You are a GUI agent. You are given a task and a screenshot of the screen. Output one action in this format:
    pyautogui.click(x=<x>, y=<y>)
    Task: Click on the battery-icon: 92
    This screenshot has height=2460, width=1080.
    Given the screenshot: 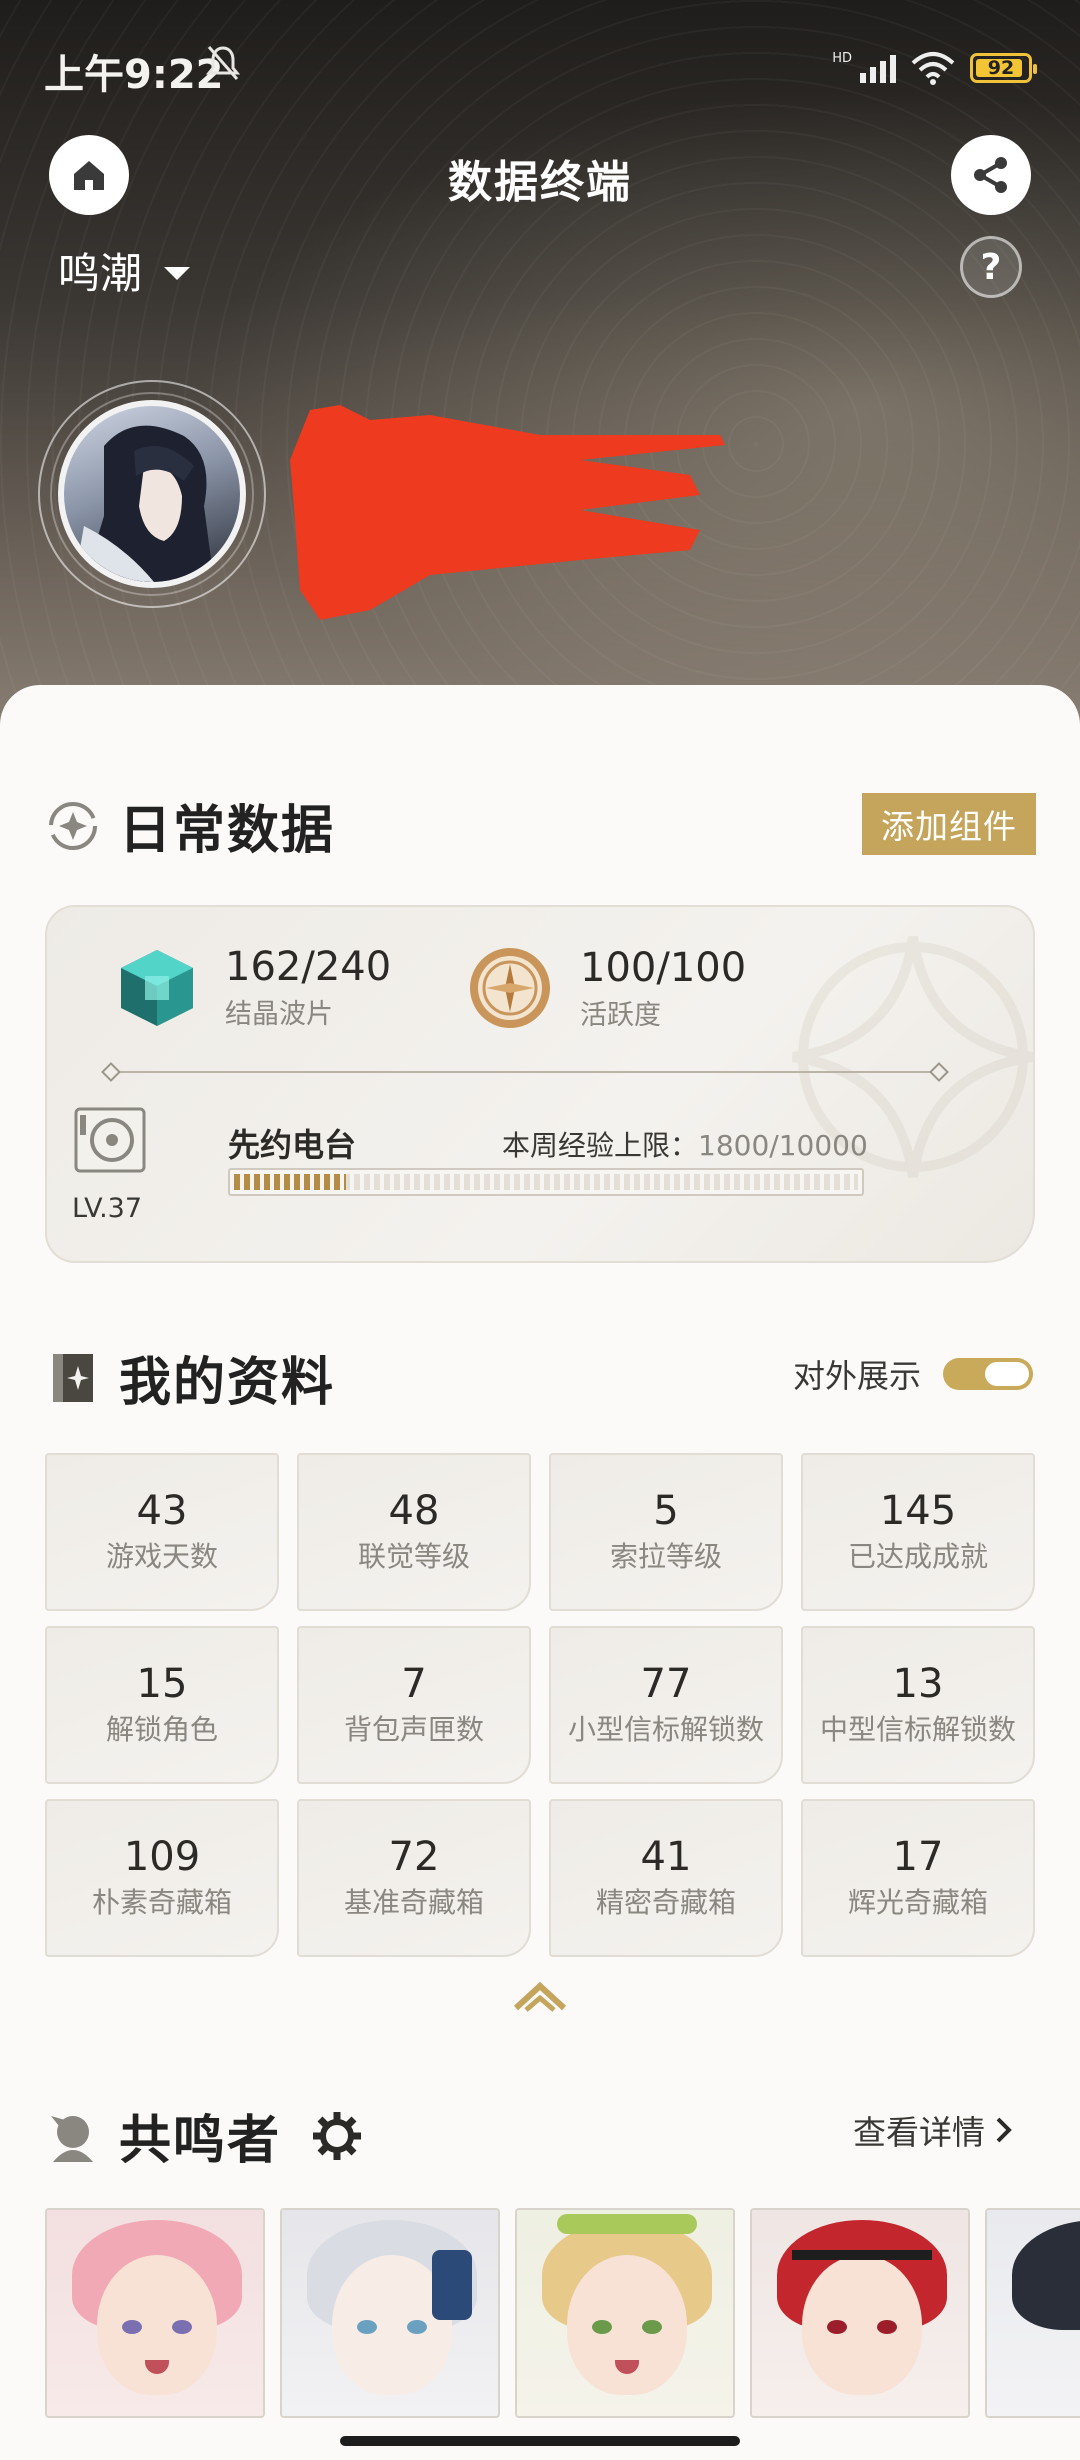 What is the action you would take?
    pyautogui.click(x=1003, y=68)
    